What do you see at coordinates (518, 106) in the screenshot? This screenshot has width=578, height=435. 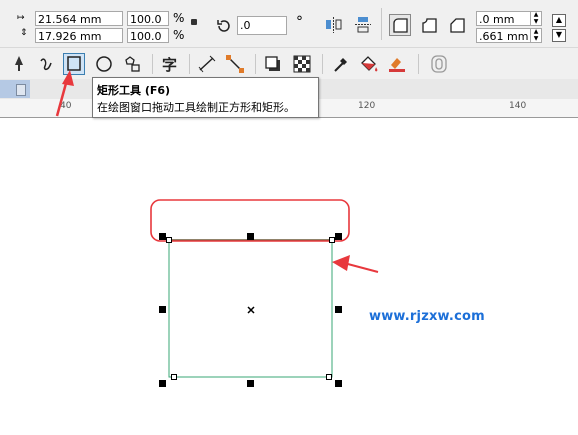 I see `ruler-label-140: 140` at bounding box center [518, 106].